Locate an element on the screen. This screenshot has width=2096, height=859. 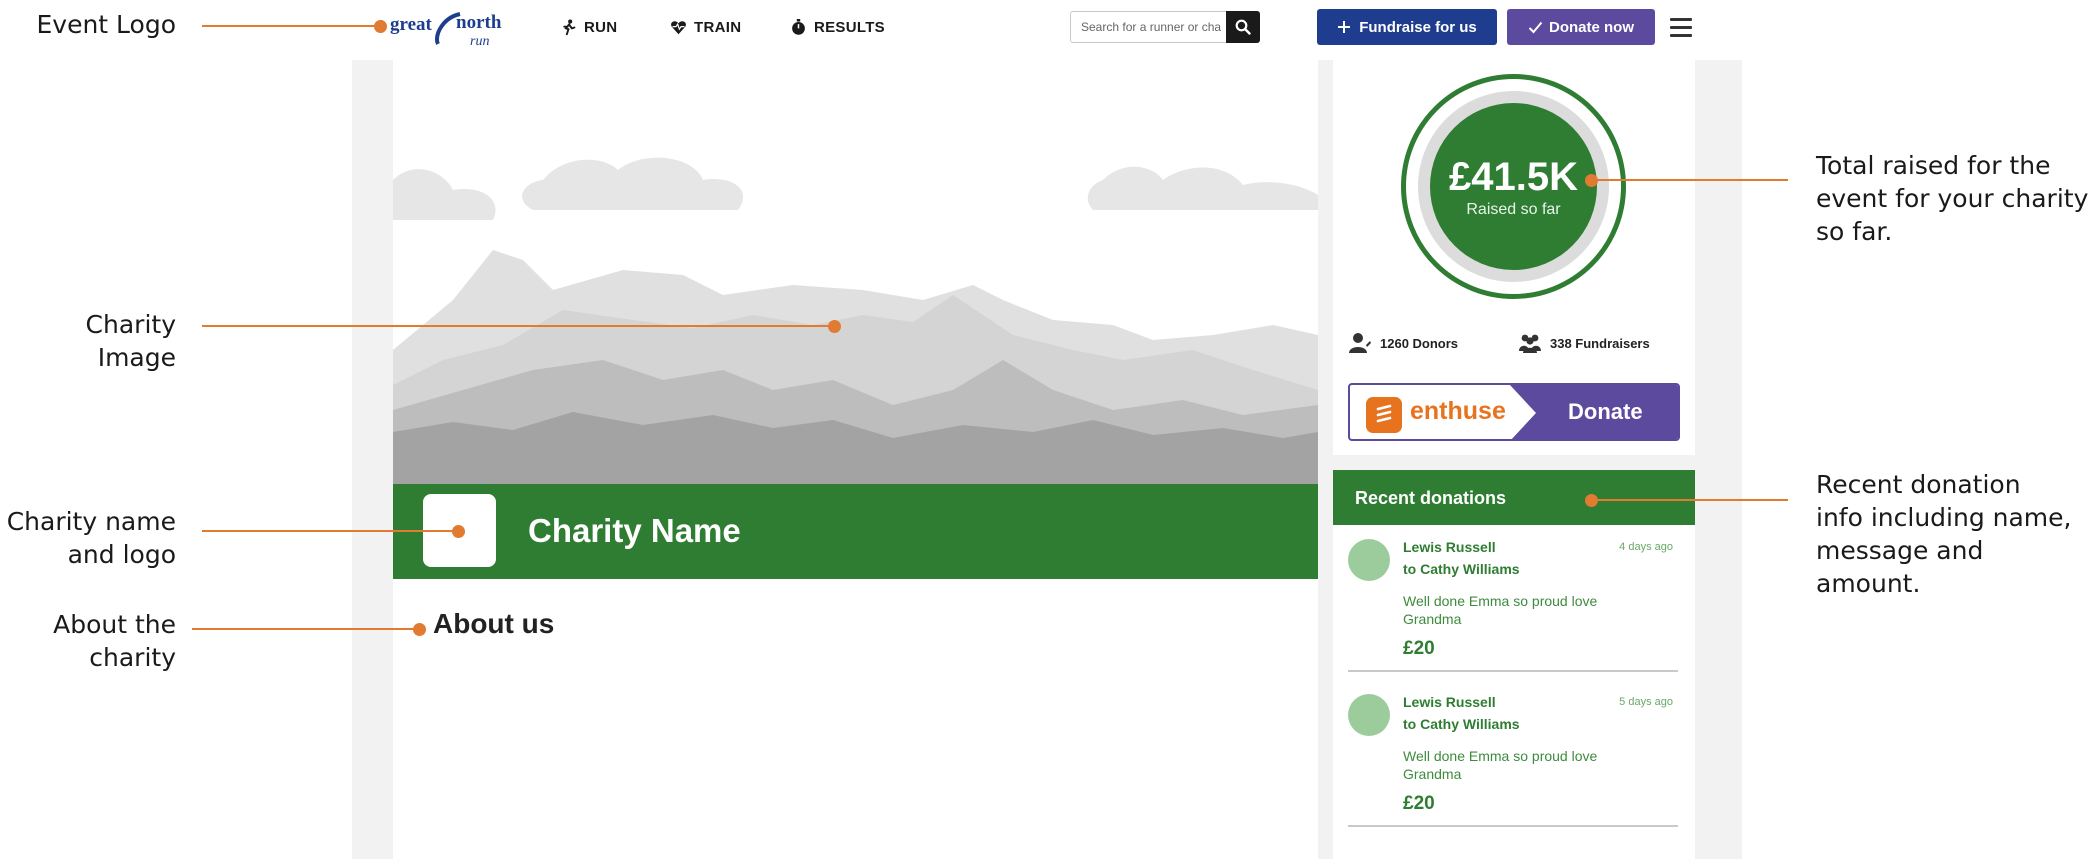
donors-count-label: 1260 Donors is located at coordinates (1419, 343).